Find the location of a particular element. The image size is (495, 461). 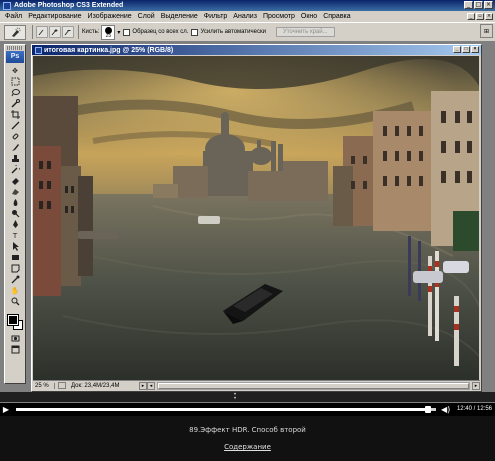

progress-fill is located at coordinates (222, 409).